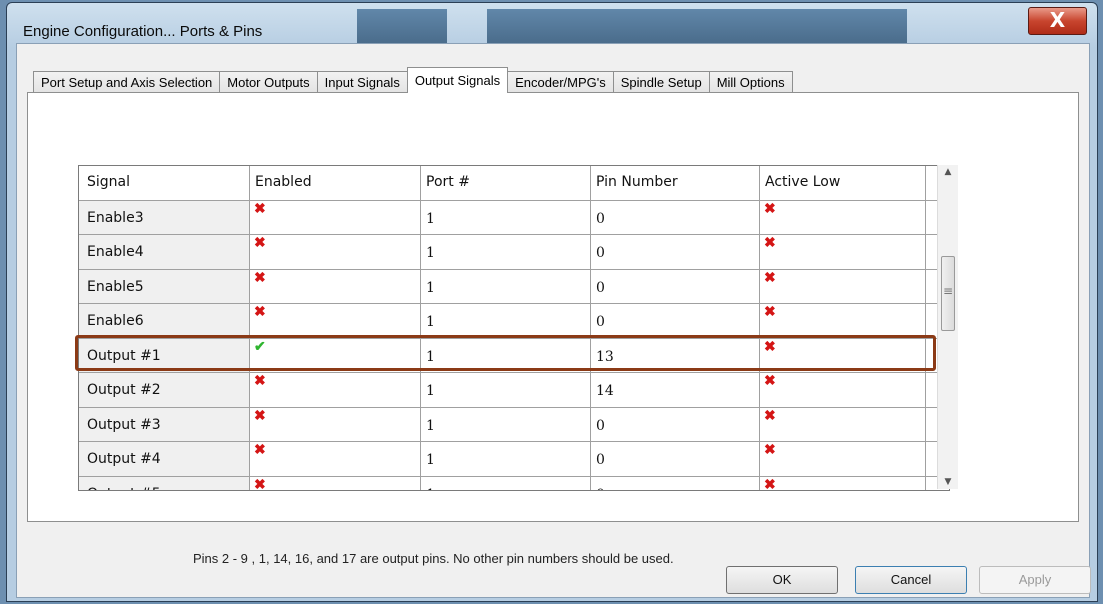  Describe the element at coordinates (164, 321) in the screenshot. I see `signal-cell: Enable6` at that location.